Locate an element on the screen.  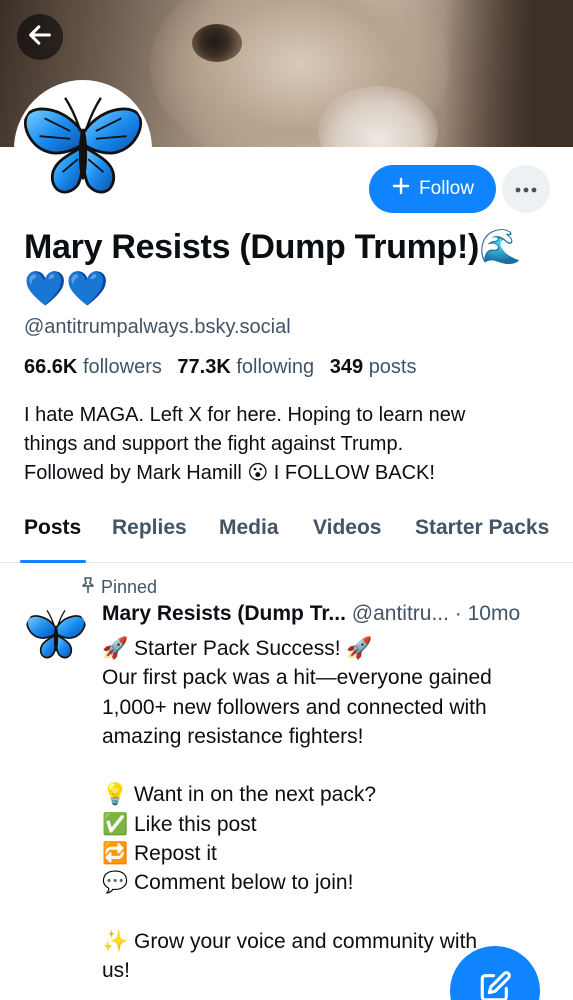
follow-button: Follow is located at coordinates (432, 189).